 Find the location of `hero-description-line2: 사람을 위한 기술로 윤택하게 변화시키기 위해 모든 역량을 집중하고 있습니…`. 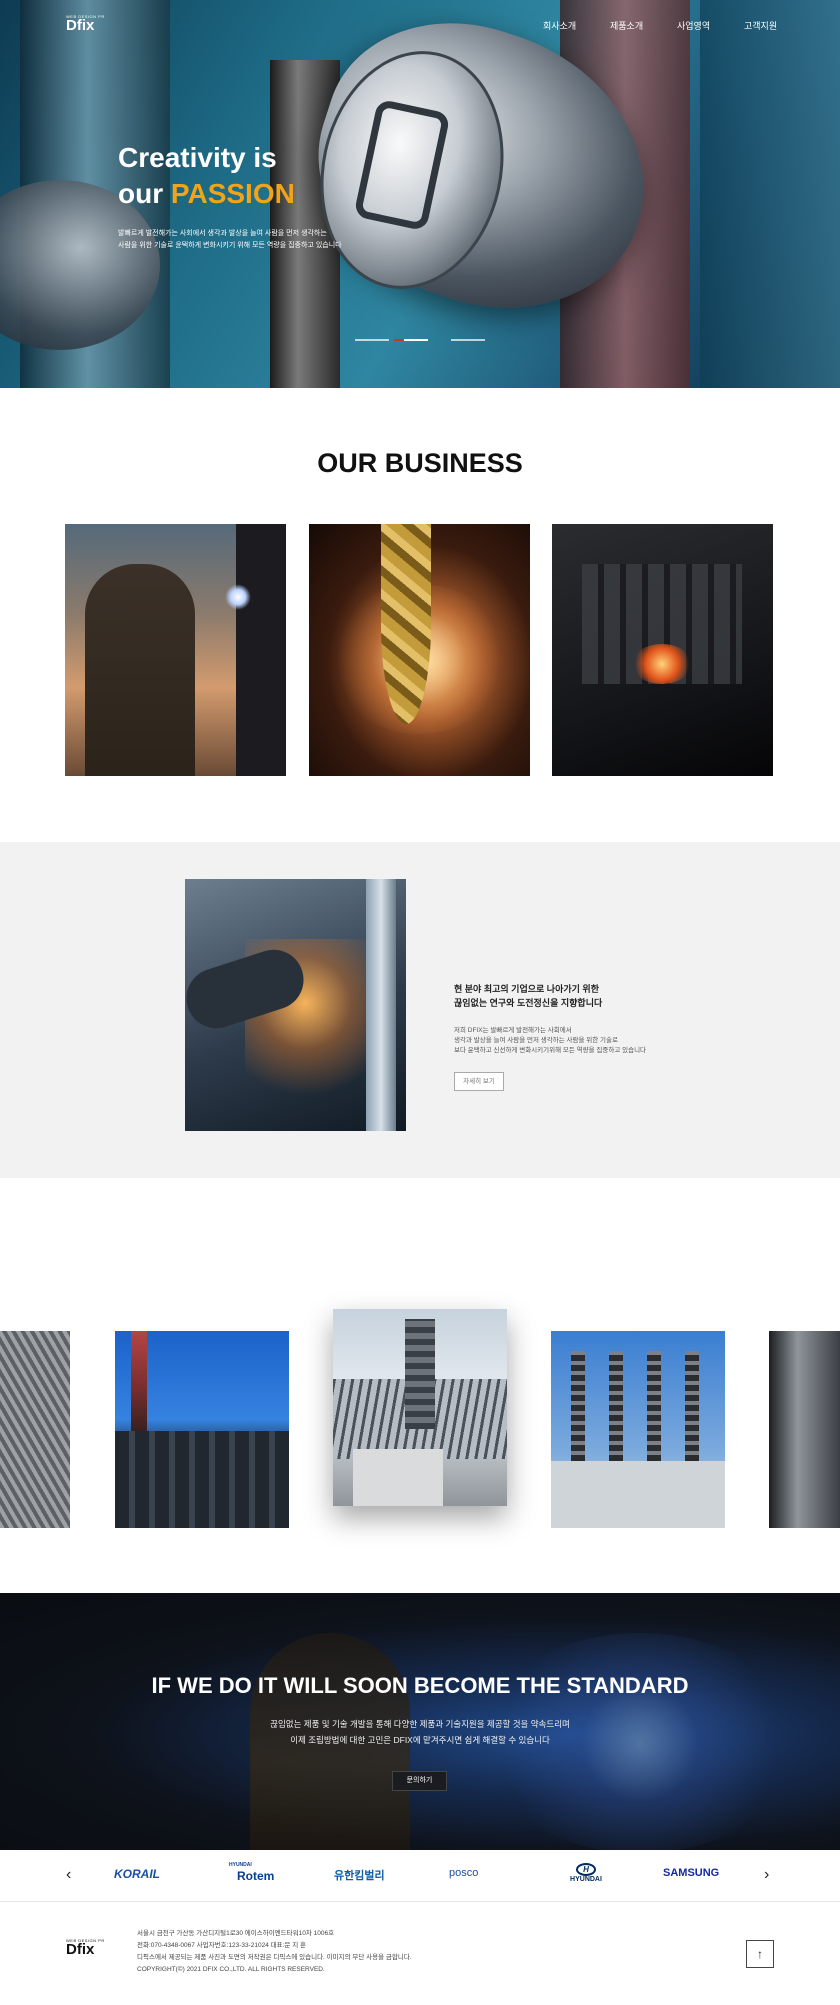

hero-description-line2: 사람을 위한 기술로 윤택하게 변화시키기 위해 모든 역량을 집중하고 있습니… is located at coordinates (230, 245).